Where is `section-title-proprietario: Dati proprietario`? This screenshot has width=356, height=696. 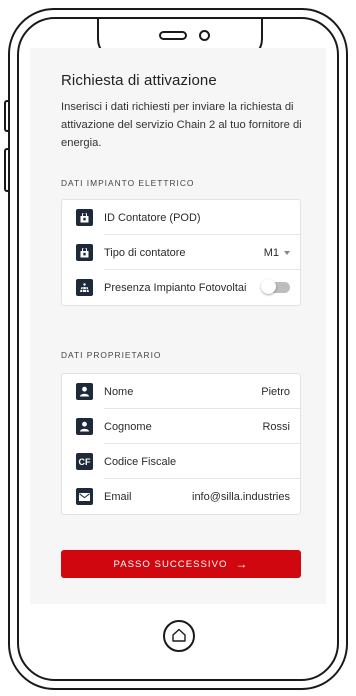 section-title-proprietario: Dati proprietario is located at coordinates (111, 355).